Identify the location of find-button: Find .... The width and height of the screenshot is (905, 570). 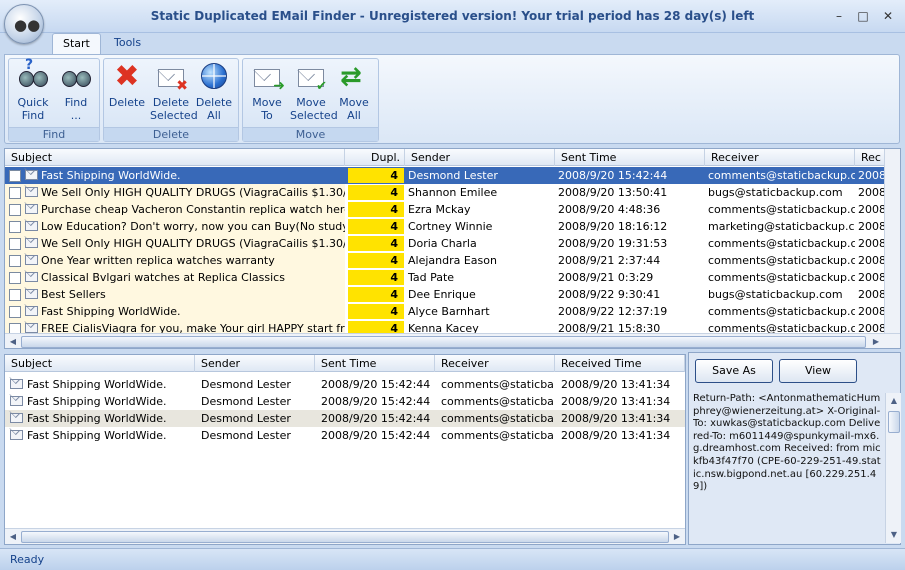
(76, 91).